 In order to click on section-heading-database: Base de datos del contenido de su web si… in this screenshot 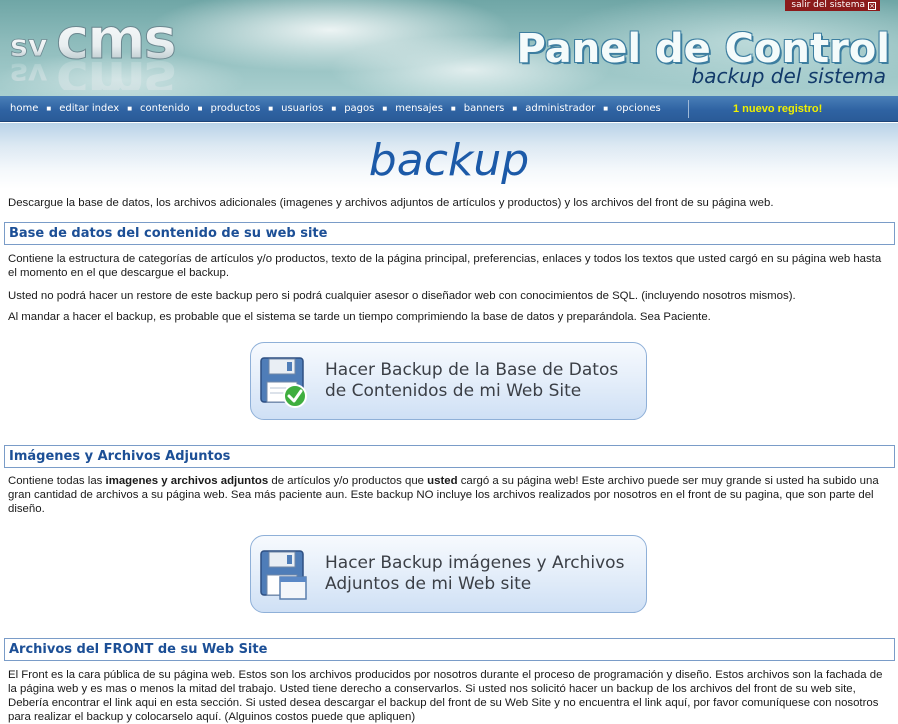, I will do `click(449, 233)`.